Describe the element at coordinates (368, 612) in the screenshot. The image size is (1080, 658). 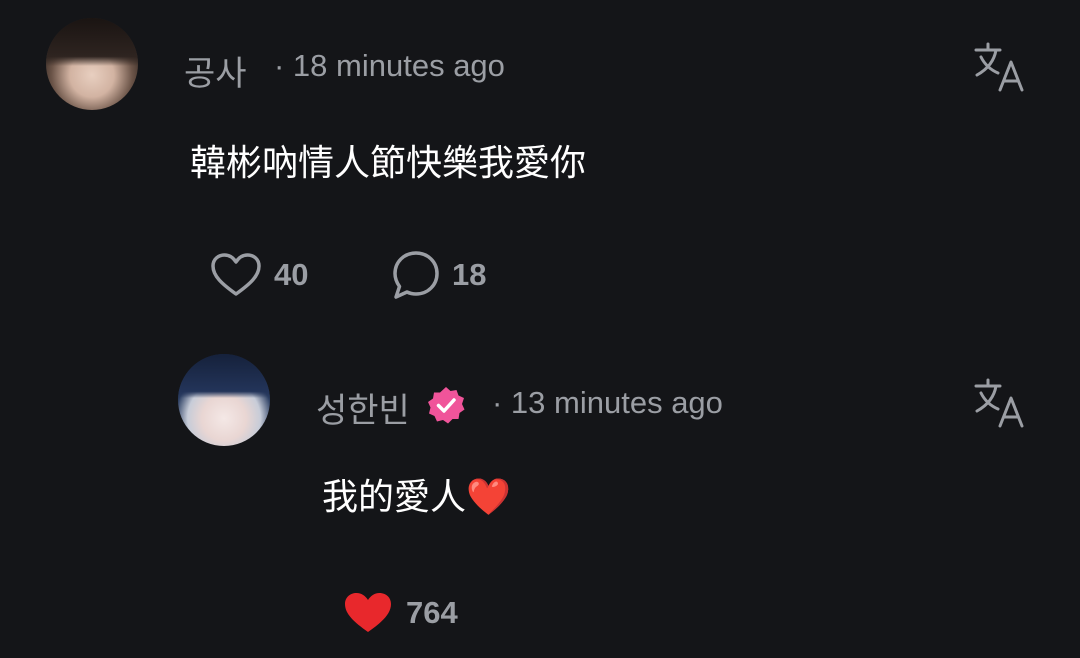
I see `heart-filled-icon` at that location.